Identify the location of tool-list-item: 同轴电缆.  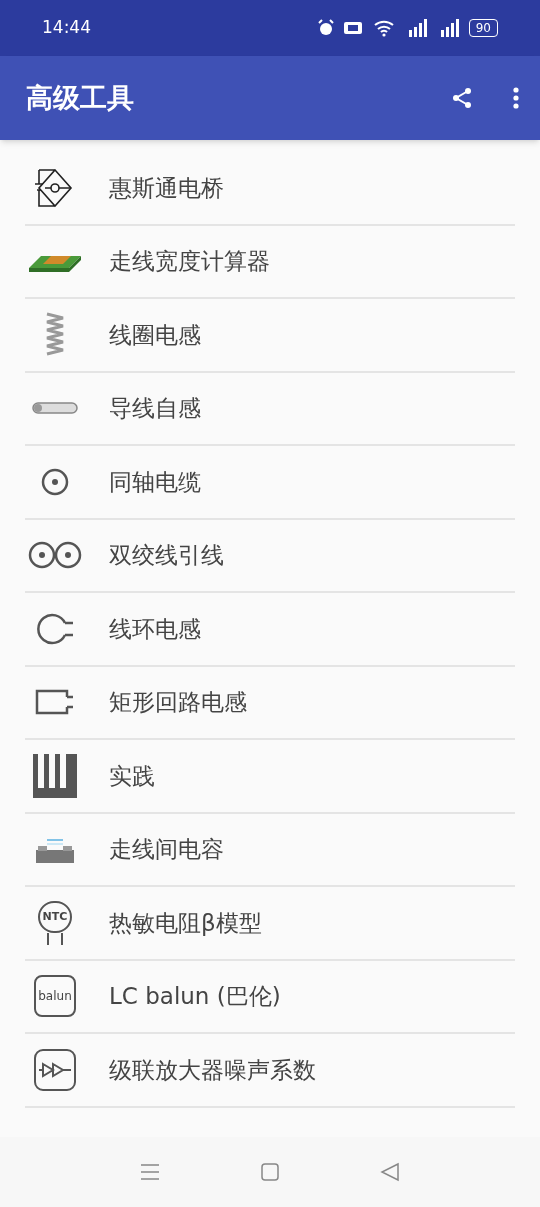
(270, 483).